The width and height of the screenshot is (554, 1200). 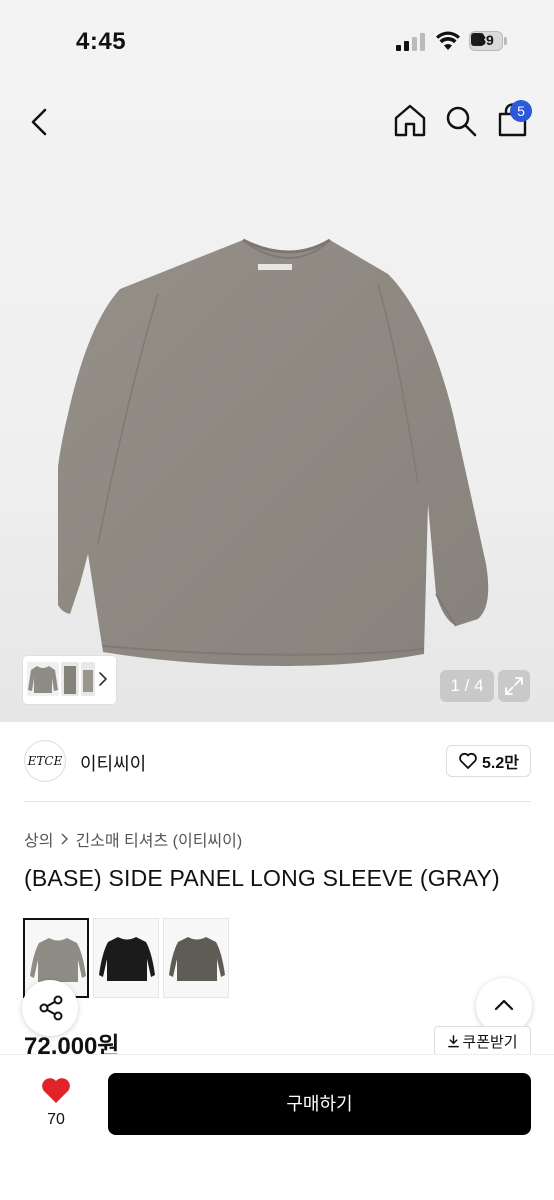 I want to click on download-icon, so click(x=454, y=1040).